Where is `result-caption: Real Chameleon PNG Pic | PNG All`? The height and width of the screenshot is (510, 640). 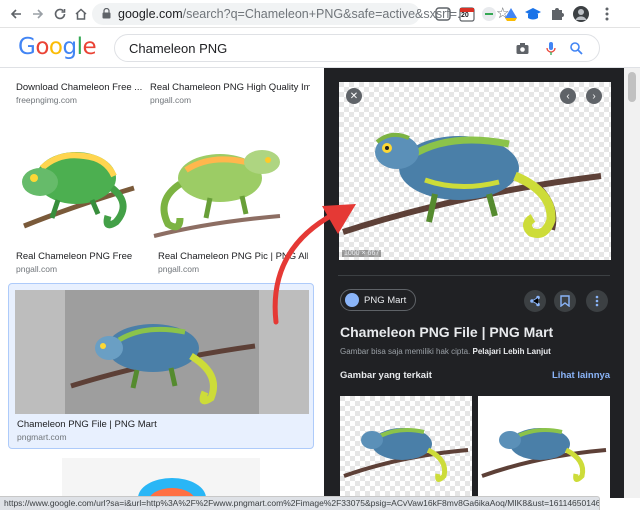
result-caption: Real Chameleon PNG Pic | PNG All is located at coordinates (233, 256).